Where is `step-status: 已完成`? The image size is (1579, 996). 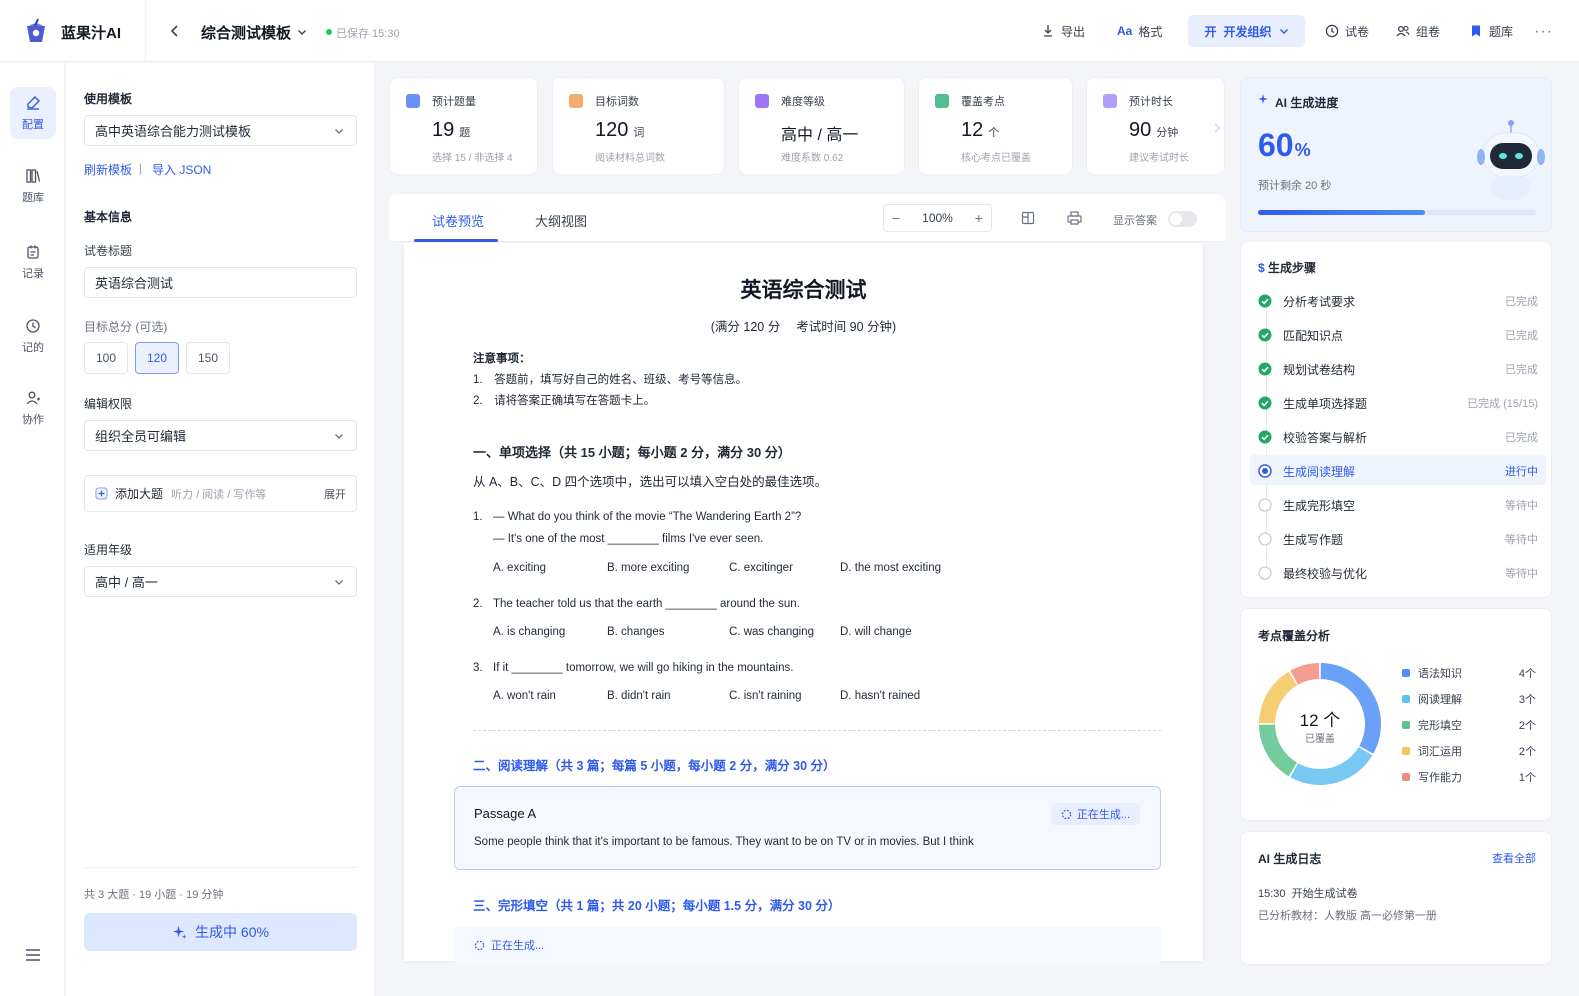 step-status: 已完成 is located at coordinates (1521, 438).